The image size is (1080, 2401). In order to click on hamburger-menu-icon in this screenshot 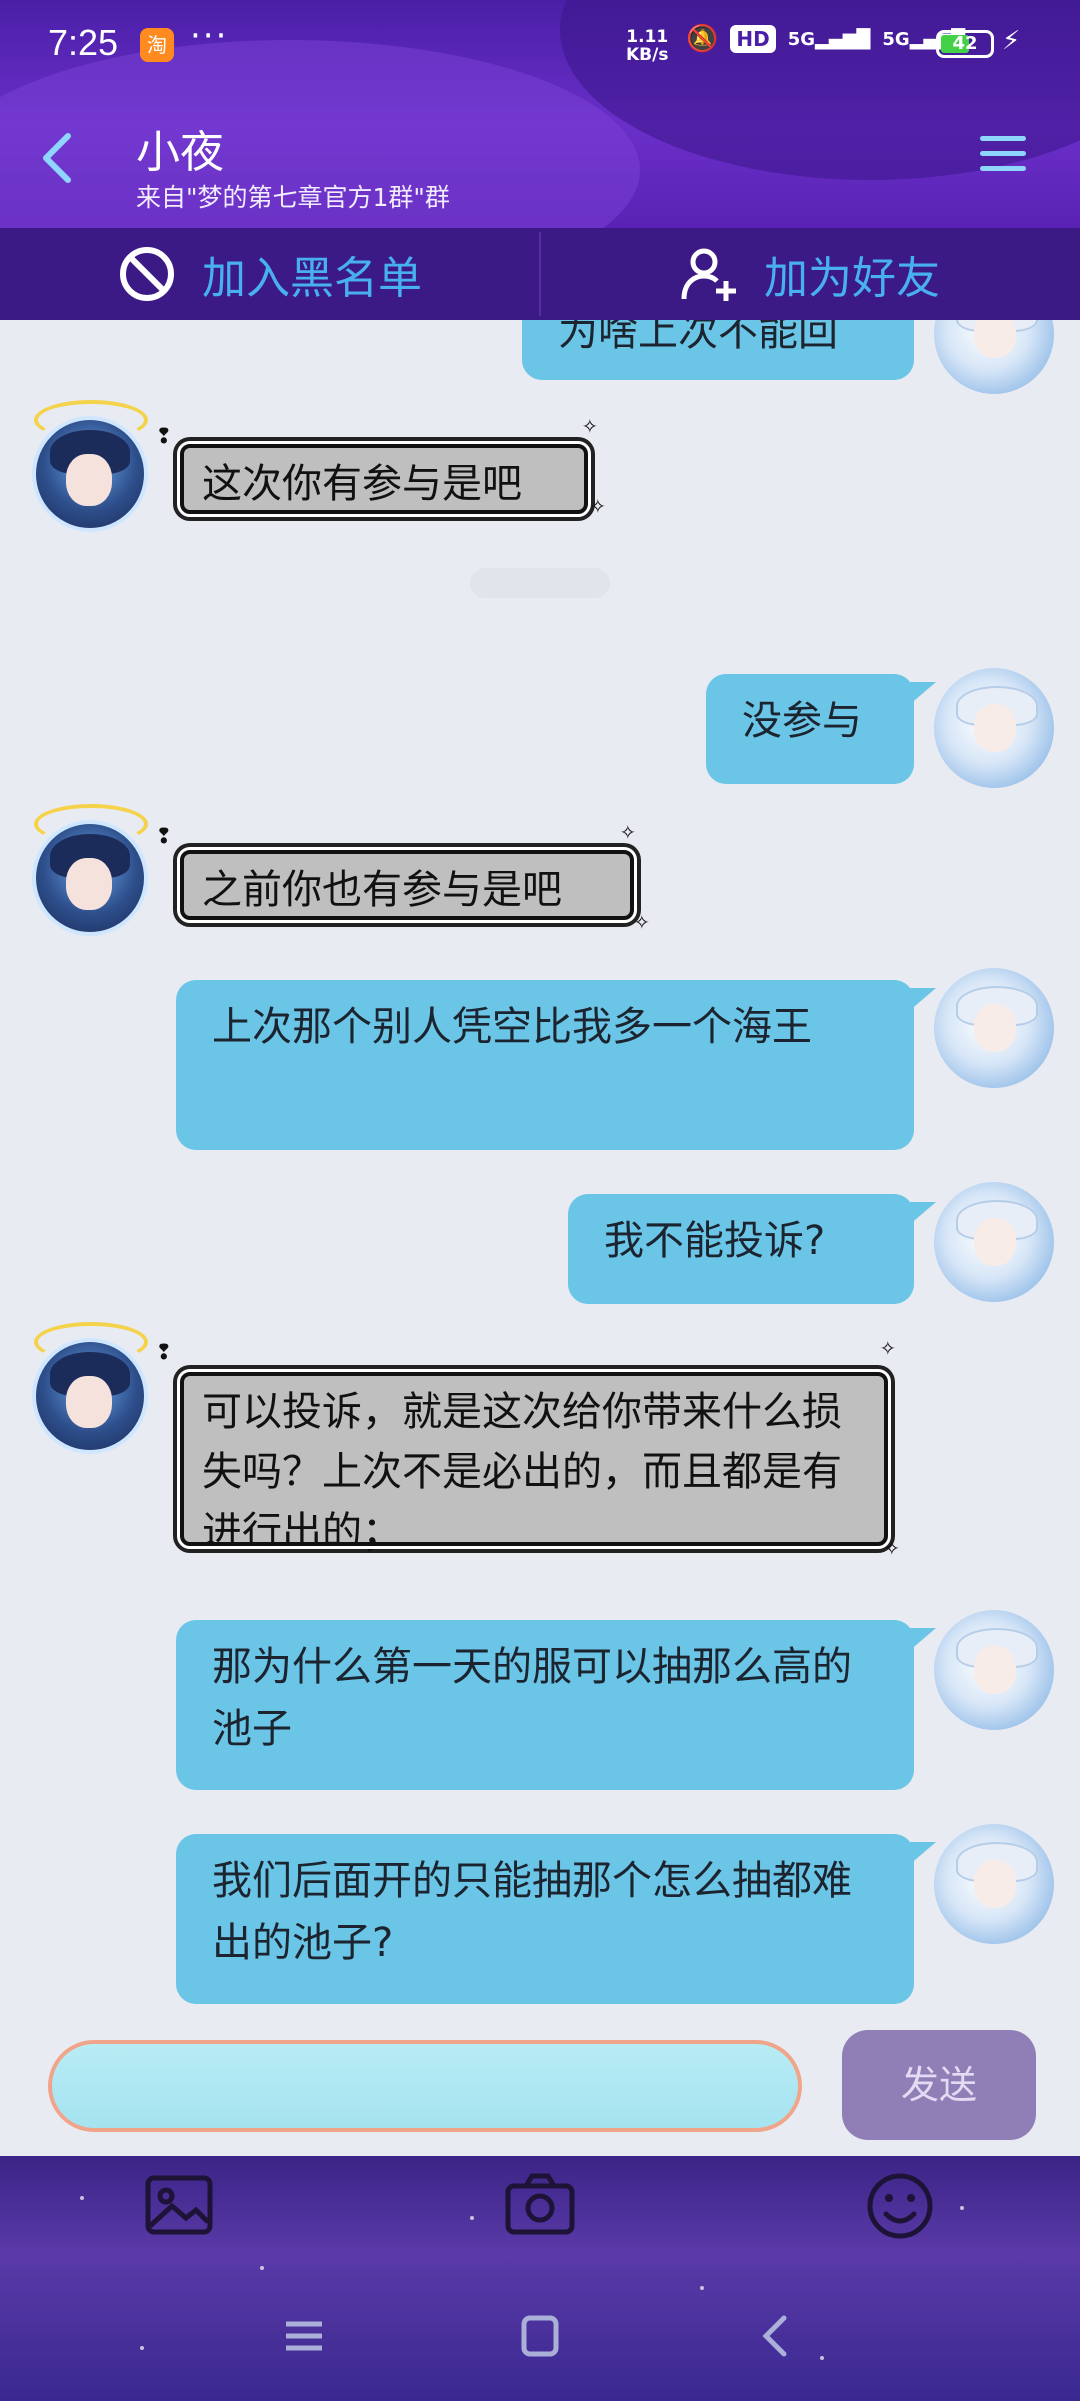, I will do `click(1003, 153)`.